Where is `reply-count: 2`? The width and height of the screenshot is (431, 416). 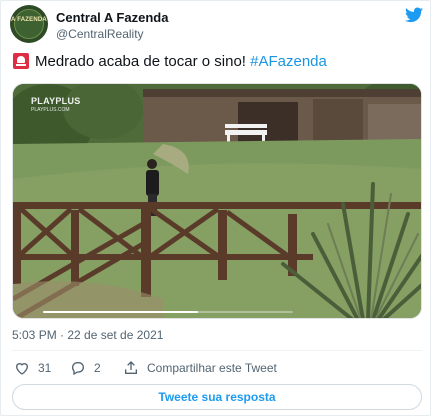 reply-count: 2 is located at coordinates (97, 368).